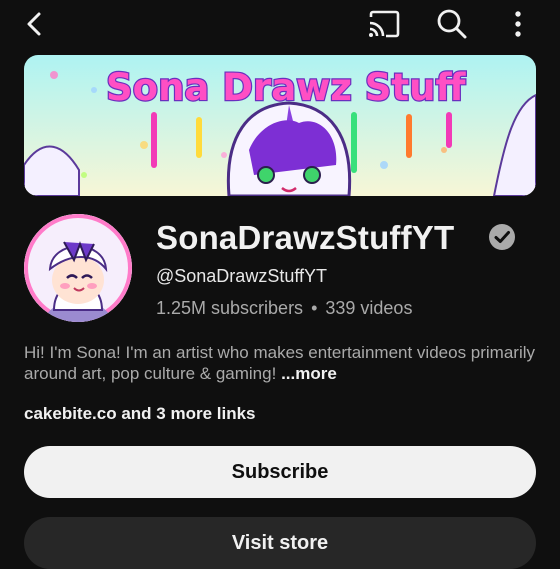 This screenshot has width=560, height=569. Describe the element at coordinates (286, 87) in the screenshot. I see `banner-title: Sona Drawz Stuff` at that location.